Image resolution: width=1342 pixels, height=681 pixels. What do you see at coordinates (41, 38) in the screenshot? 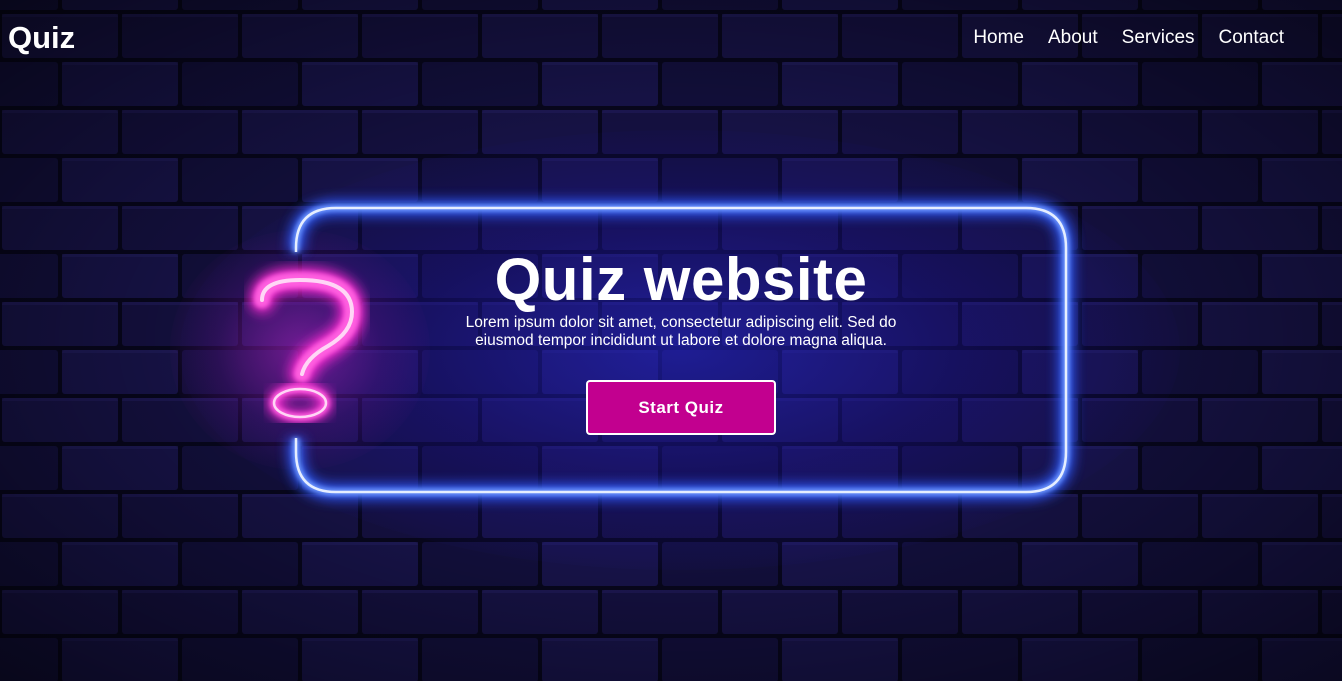
I see `site-logo: Quiz` at bounding box center [41, 38].